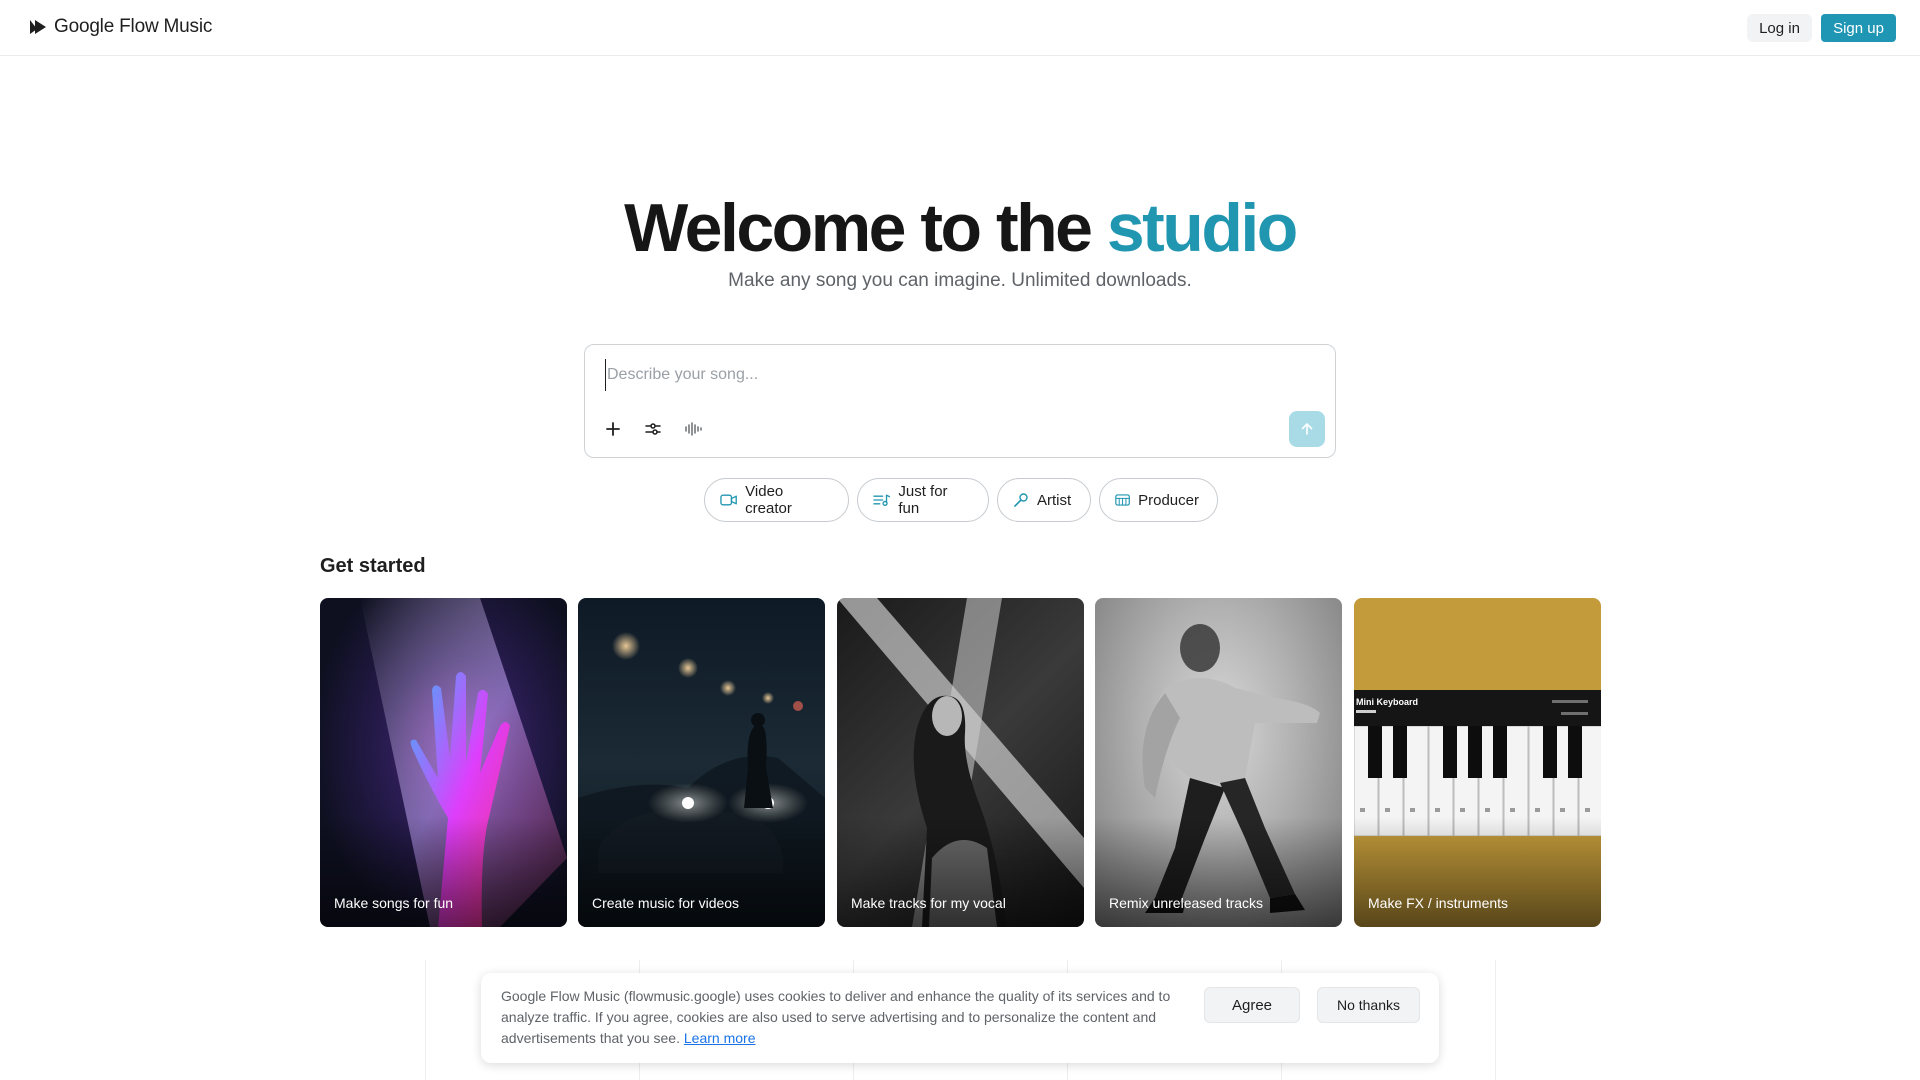  What do you see at coordinates (394, 903) in the screenshot?
I see `card-label: Make songs for fun` at bounding box center [394, 903].